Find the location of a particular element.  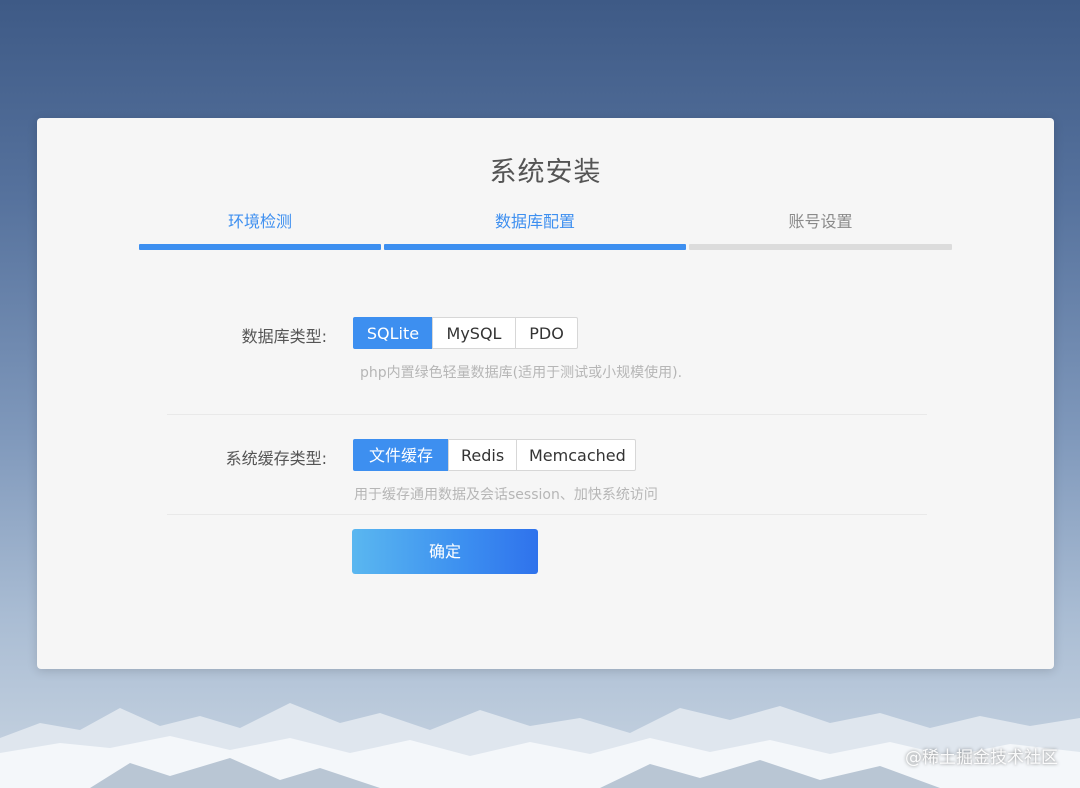

step-environment-check: 环境检测 is located at coordinates (260, 228).